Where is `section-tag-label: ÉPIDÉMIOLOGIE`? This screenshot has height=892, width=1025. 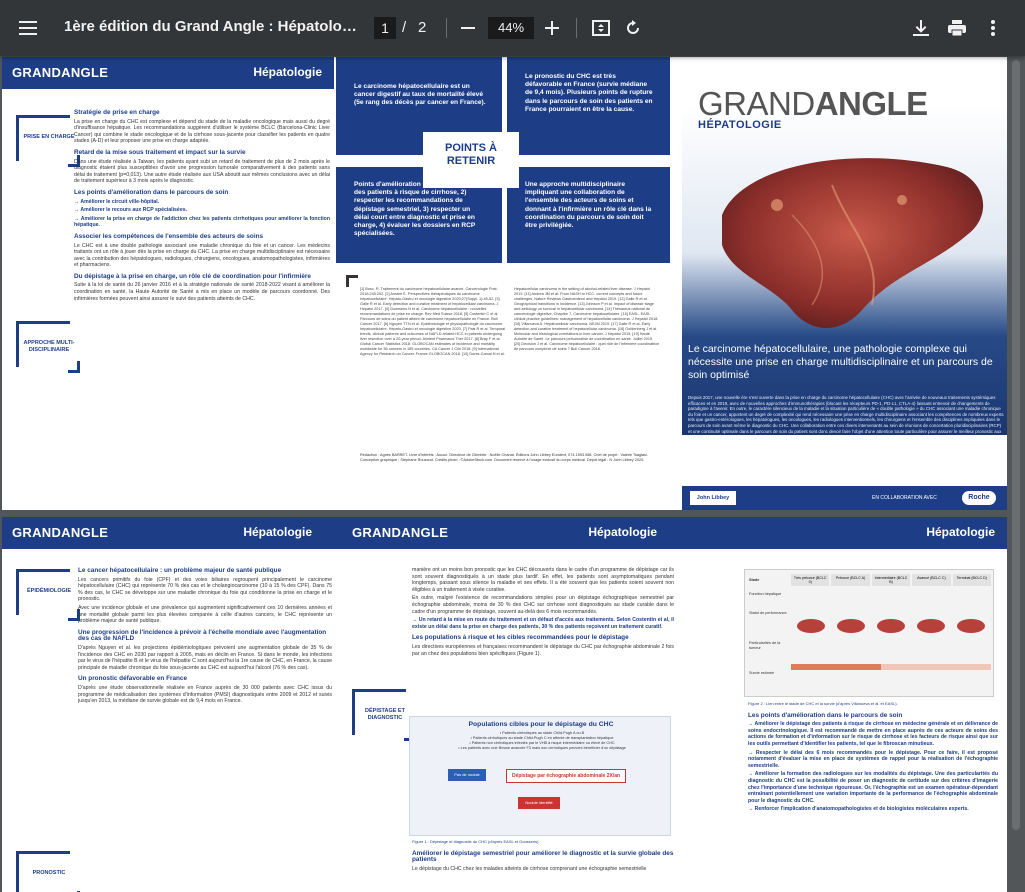
section-tag-label: ÉPIDÉMIOLOGIE is located at coordinates (48, 591).